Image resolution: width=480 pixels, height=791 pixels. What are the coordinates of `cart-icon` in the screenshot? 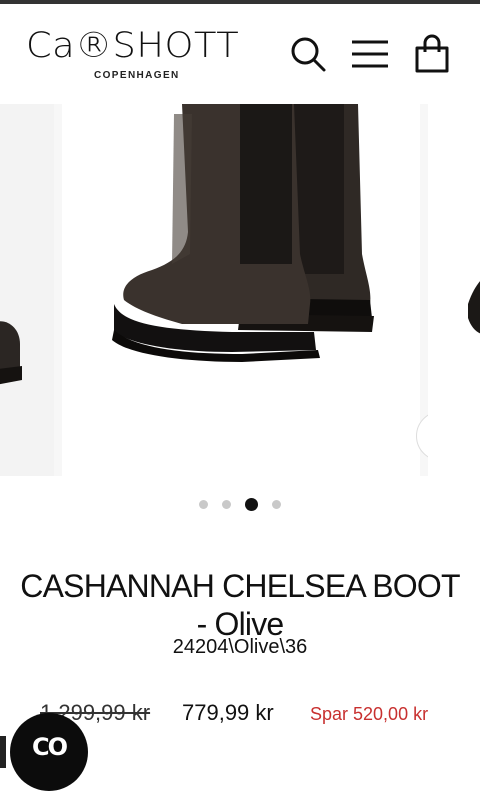 It's located at (432, 53).